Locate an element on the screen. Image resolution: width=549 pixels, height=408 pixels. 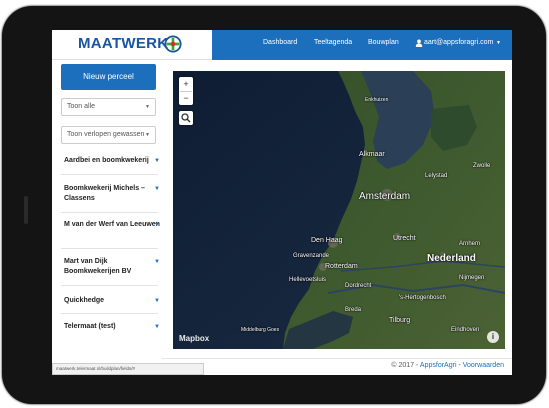
user-menu: aart@appsforagri.com is located at coordinates (458, 42).